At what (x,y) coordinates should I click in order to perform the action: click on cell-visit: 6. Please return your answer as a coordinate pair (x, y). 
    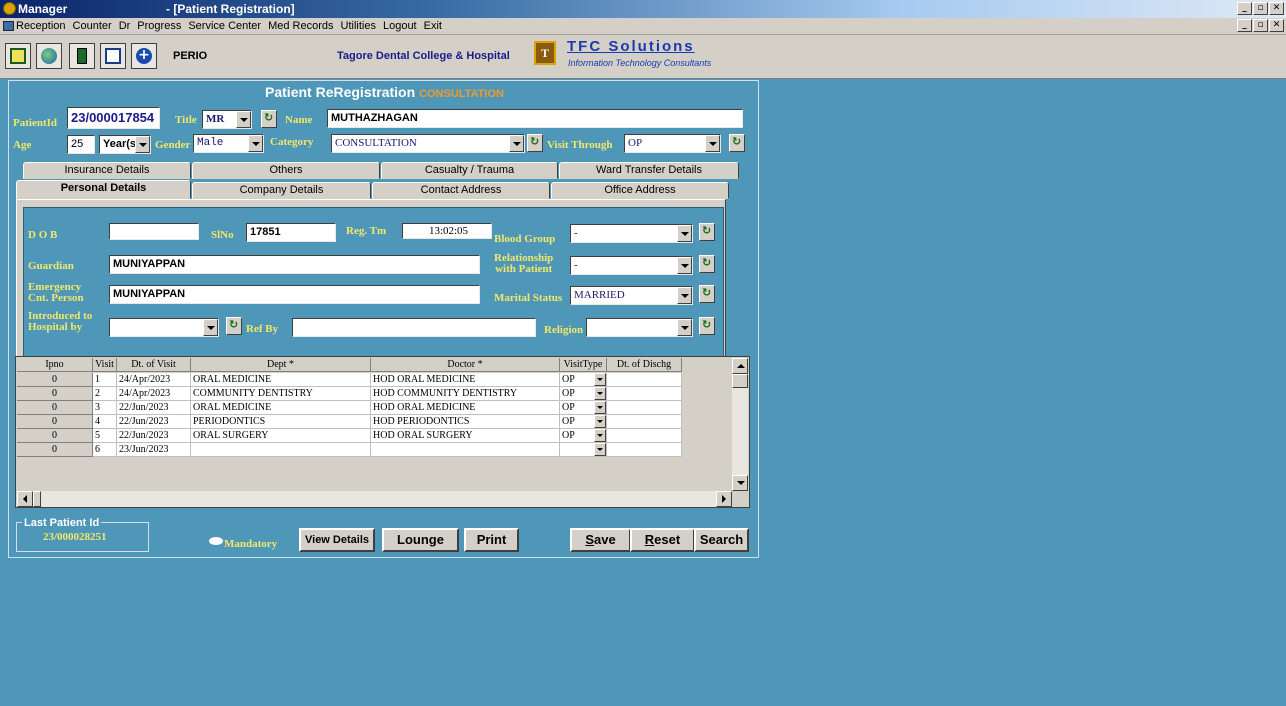
    Looking at the image, I should click on (105, 450).